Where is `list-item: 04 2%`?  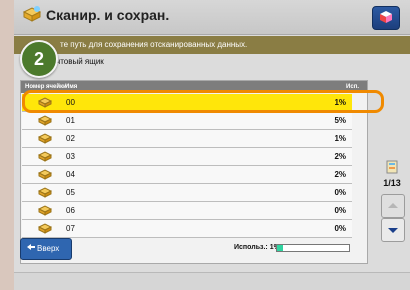
list-item: 04 2% is located at coordinates (187, 175).